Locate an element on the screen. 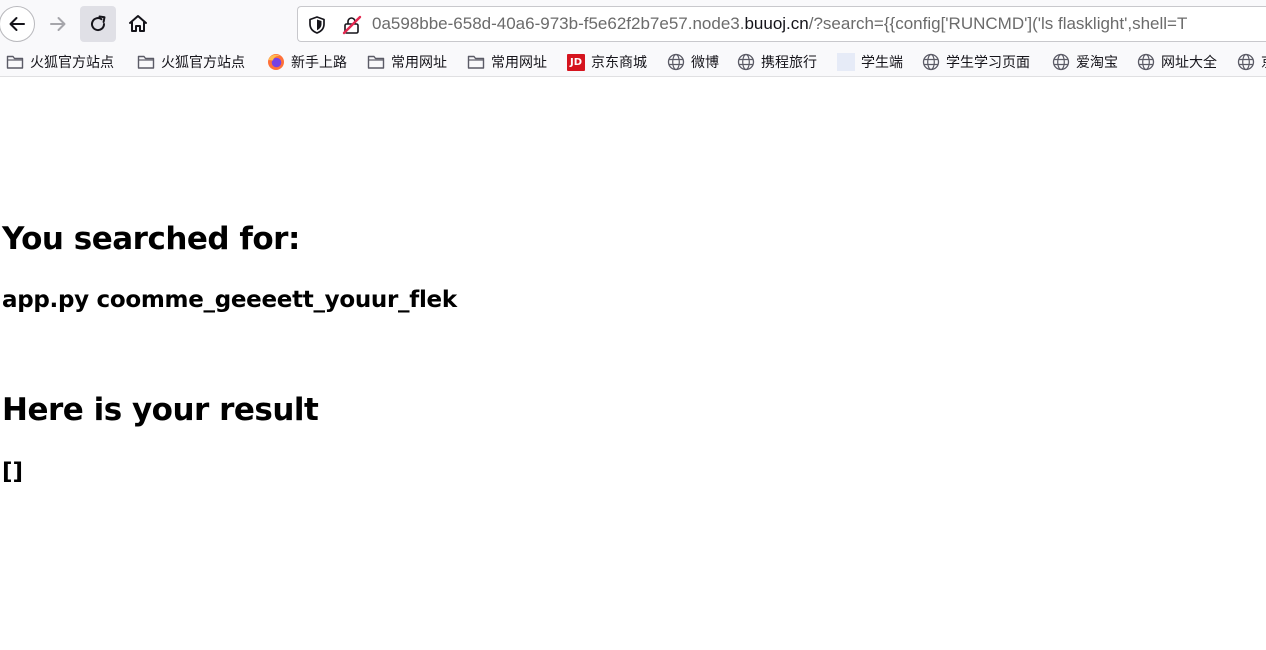 This screenshot has width=1266, height=650. bookmark-item: 微博 is located at coordinates (693, 62).